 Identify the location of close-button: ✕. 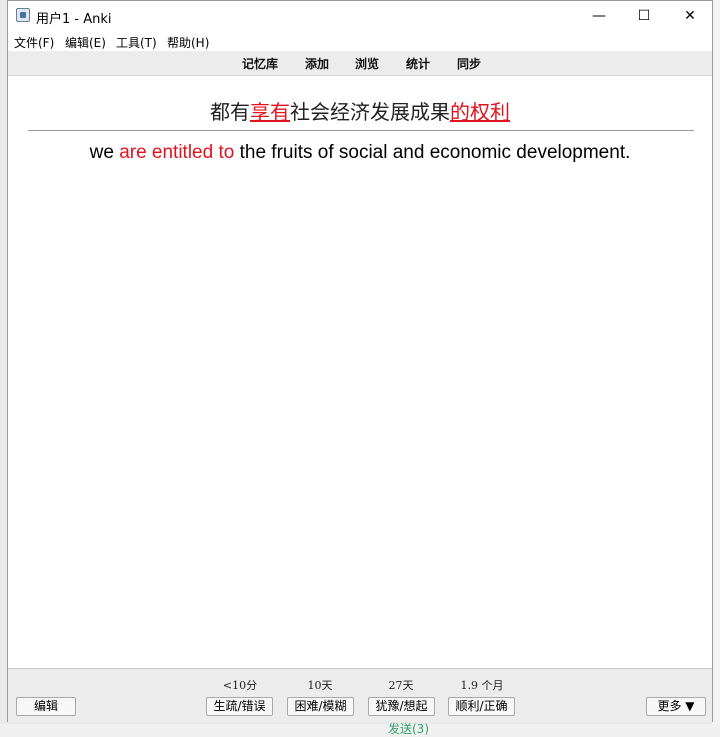
(690, 16).